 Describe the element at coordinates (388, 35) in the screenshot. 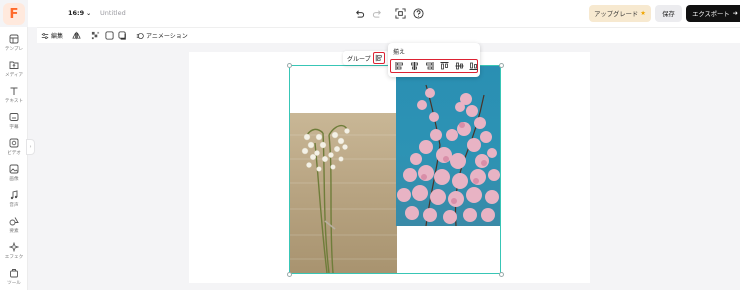

I see `element-toolbar: 編集 アニメーション` at that location.